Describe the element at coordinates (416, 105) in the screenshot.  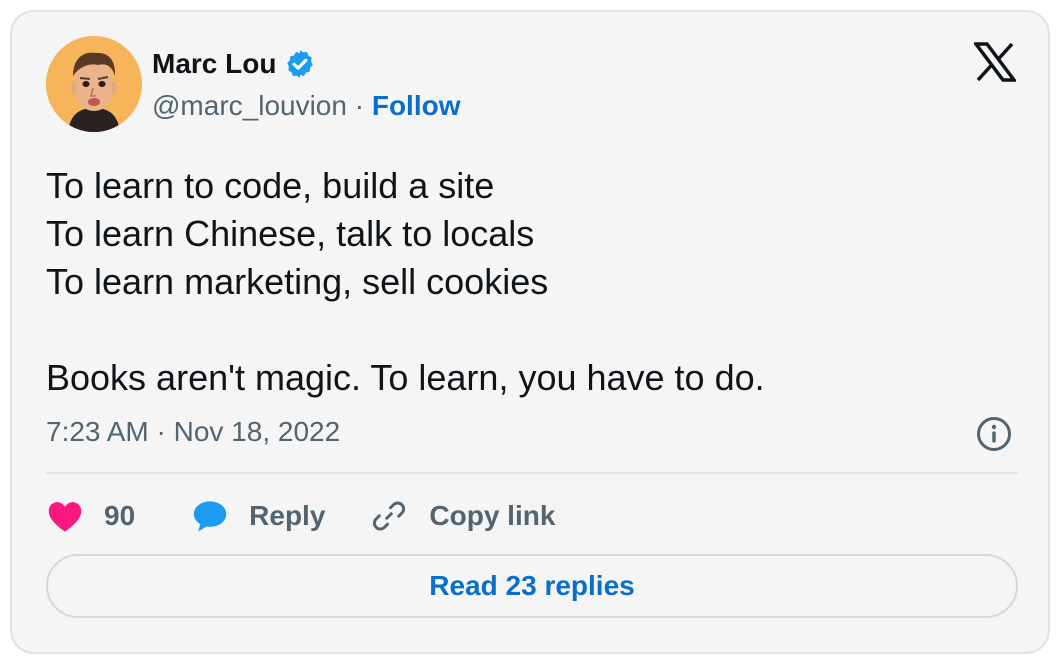
I see `follow-button: Follow` at that location.